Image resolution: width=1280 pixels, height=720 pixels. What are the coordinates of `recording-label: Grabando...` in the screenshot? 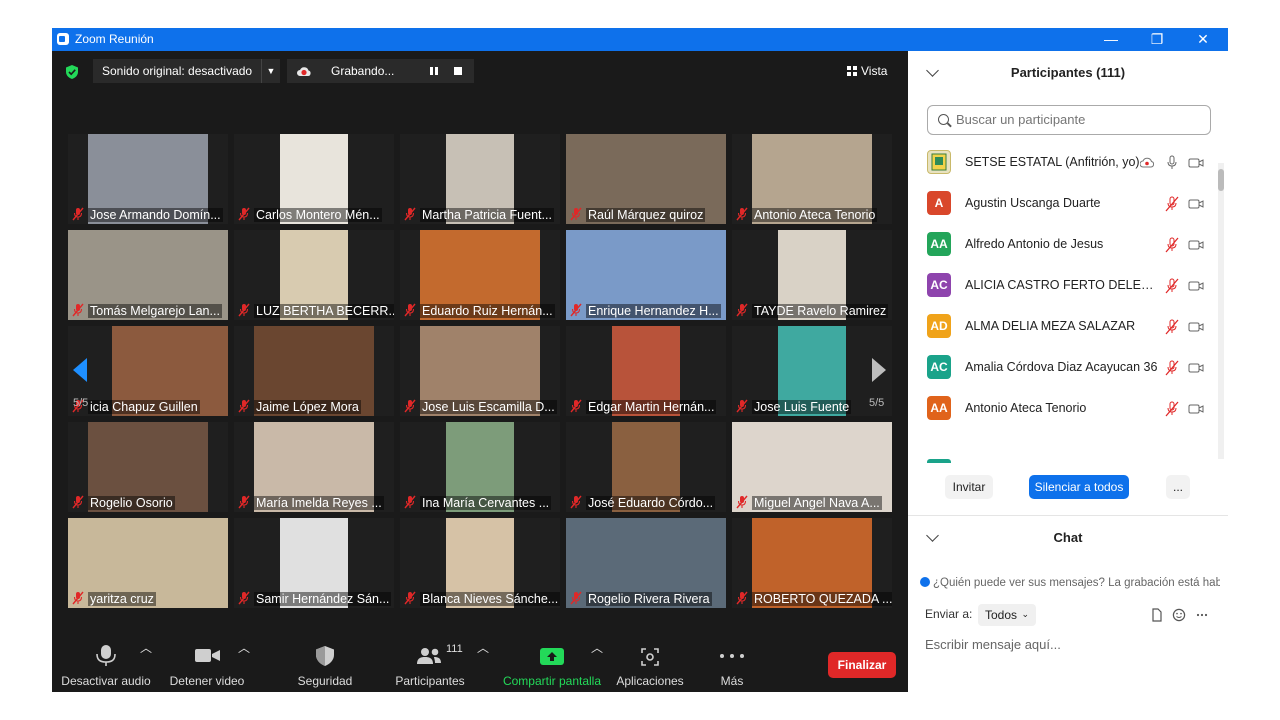 It's located at (363, 71).